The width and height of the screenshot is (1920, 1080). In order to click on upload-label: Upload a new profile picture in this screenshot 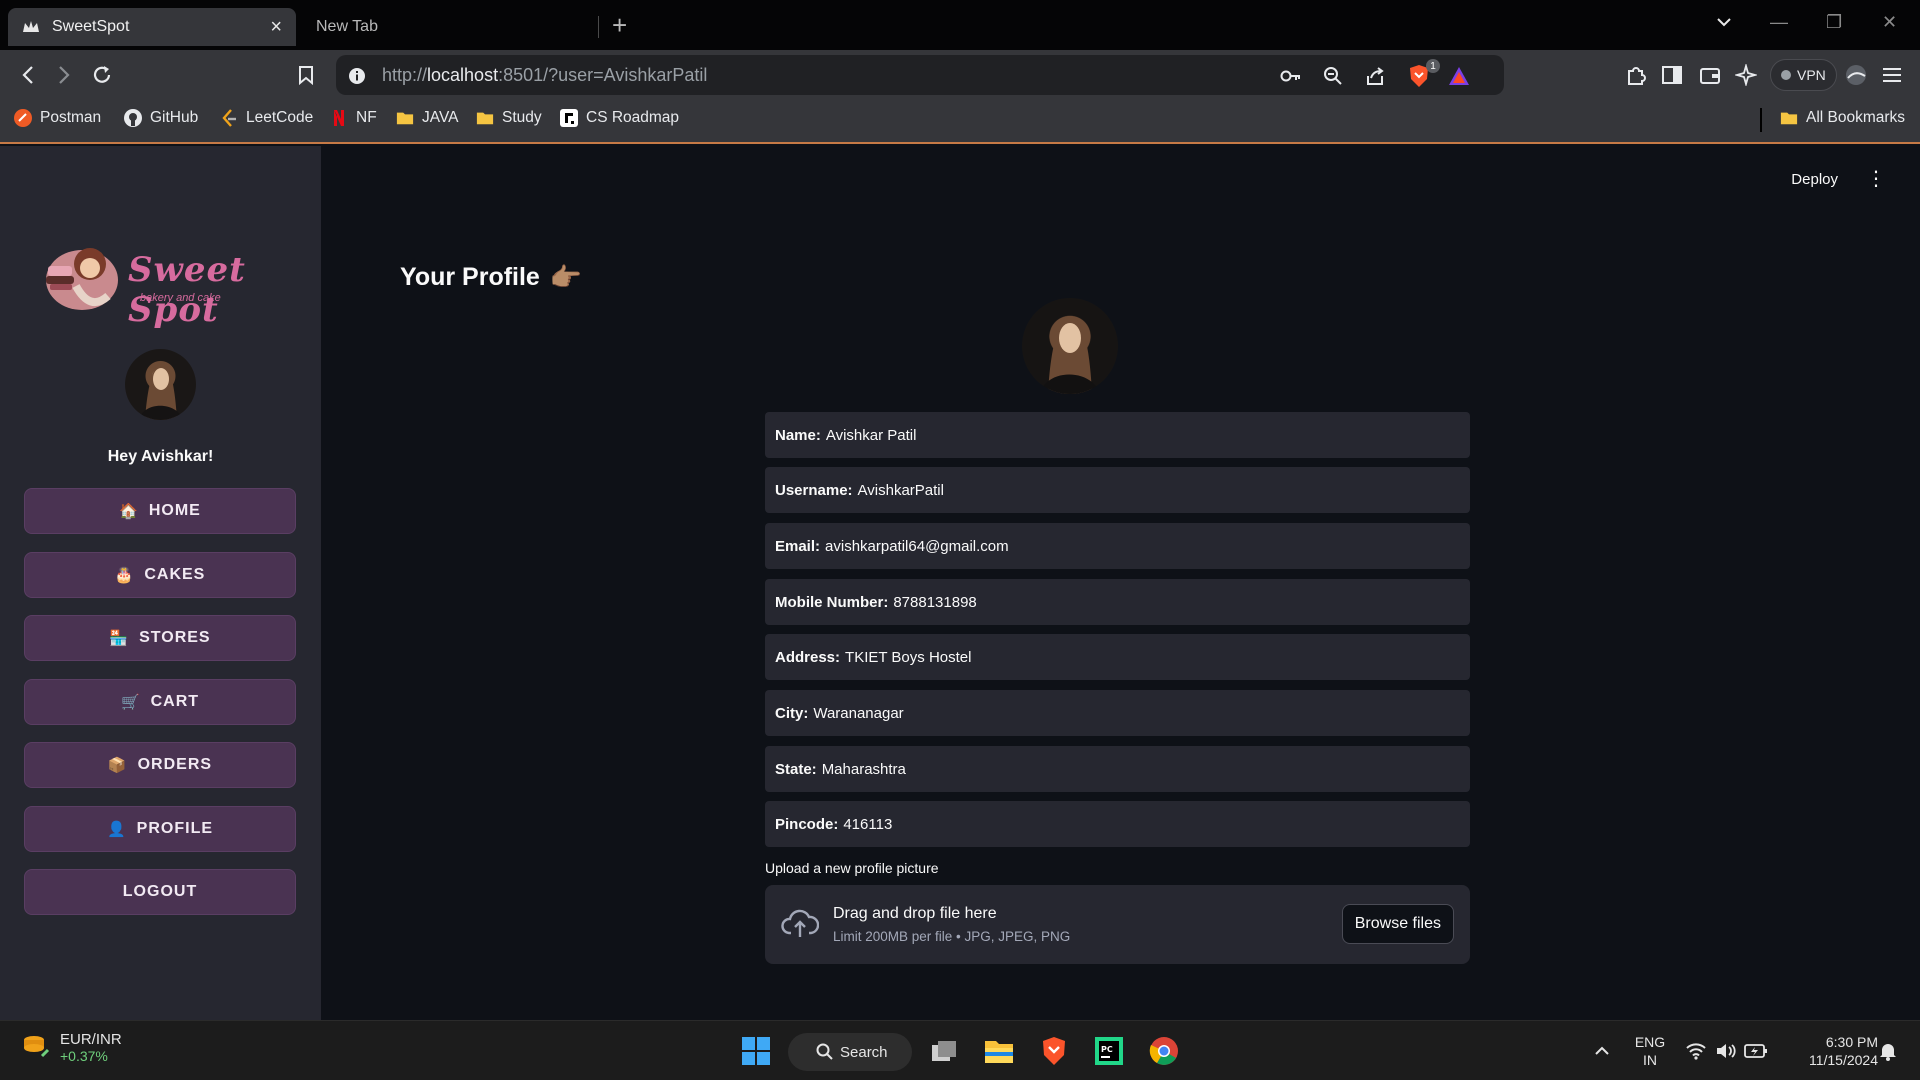, I will do `click(852, 868)`.